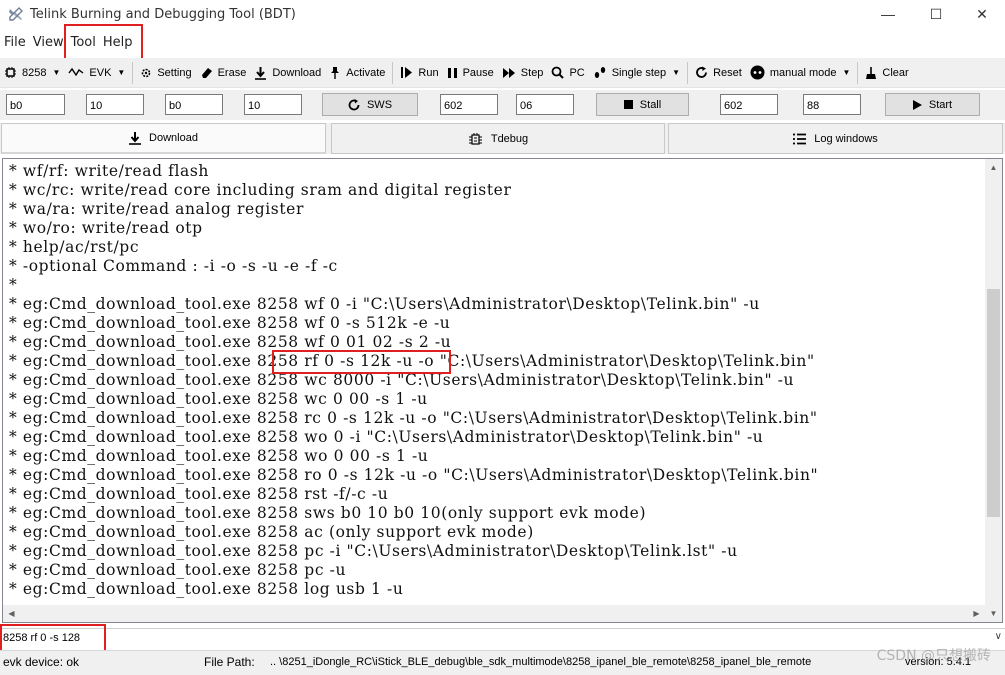 The width and height of the screenshot is (1005, 675). Describe the element at coordinates (993, 167) in the screenshot. I see `scroll-up-icon: ▲` at that location.